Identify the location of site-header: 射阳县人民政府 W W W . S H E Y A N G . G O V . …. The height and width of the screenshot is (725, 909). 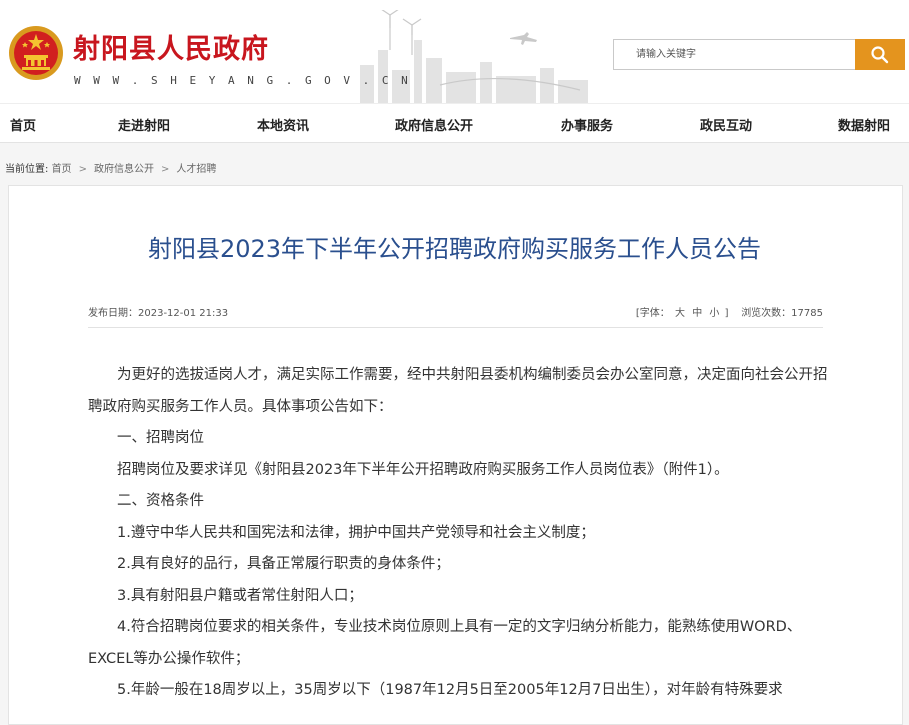
(454, 51).